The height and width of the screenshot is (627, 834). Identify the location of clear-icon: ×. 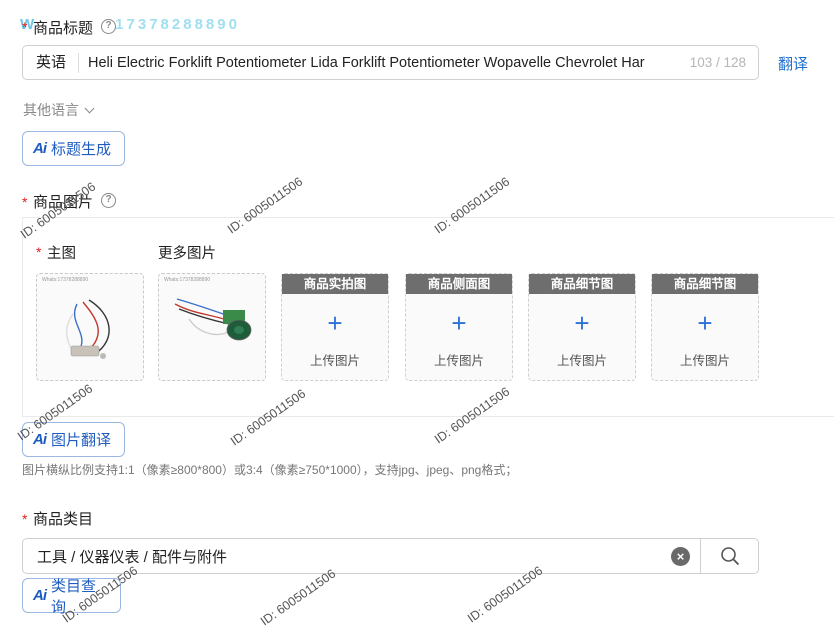
(680, 556).